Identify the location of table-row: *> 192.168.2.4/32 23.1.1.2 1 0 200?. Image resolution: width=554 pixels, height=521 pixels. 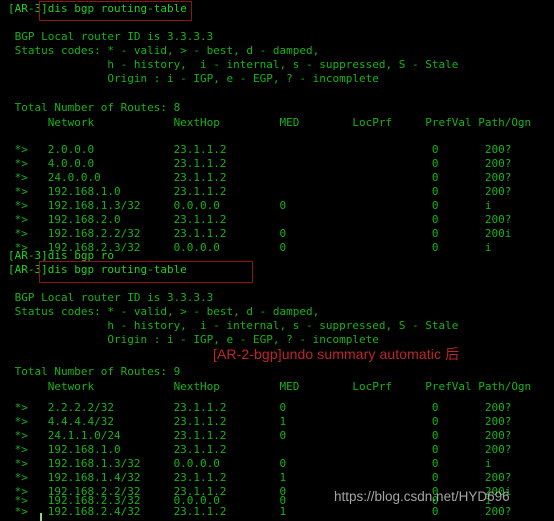
(260, 511).